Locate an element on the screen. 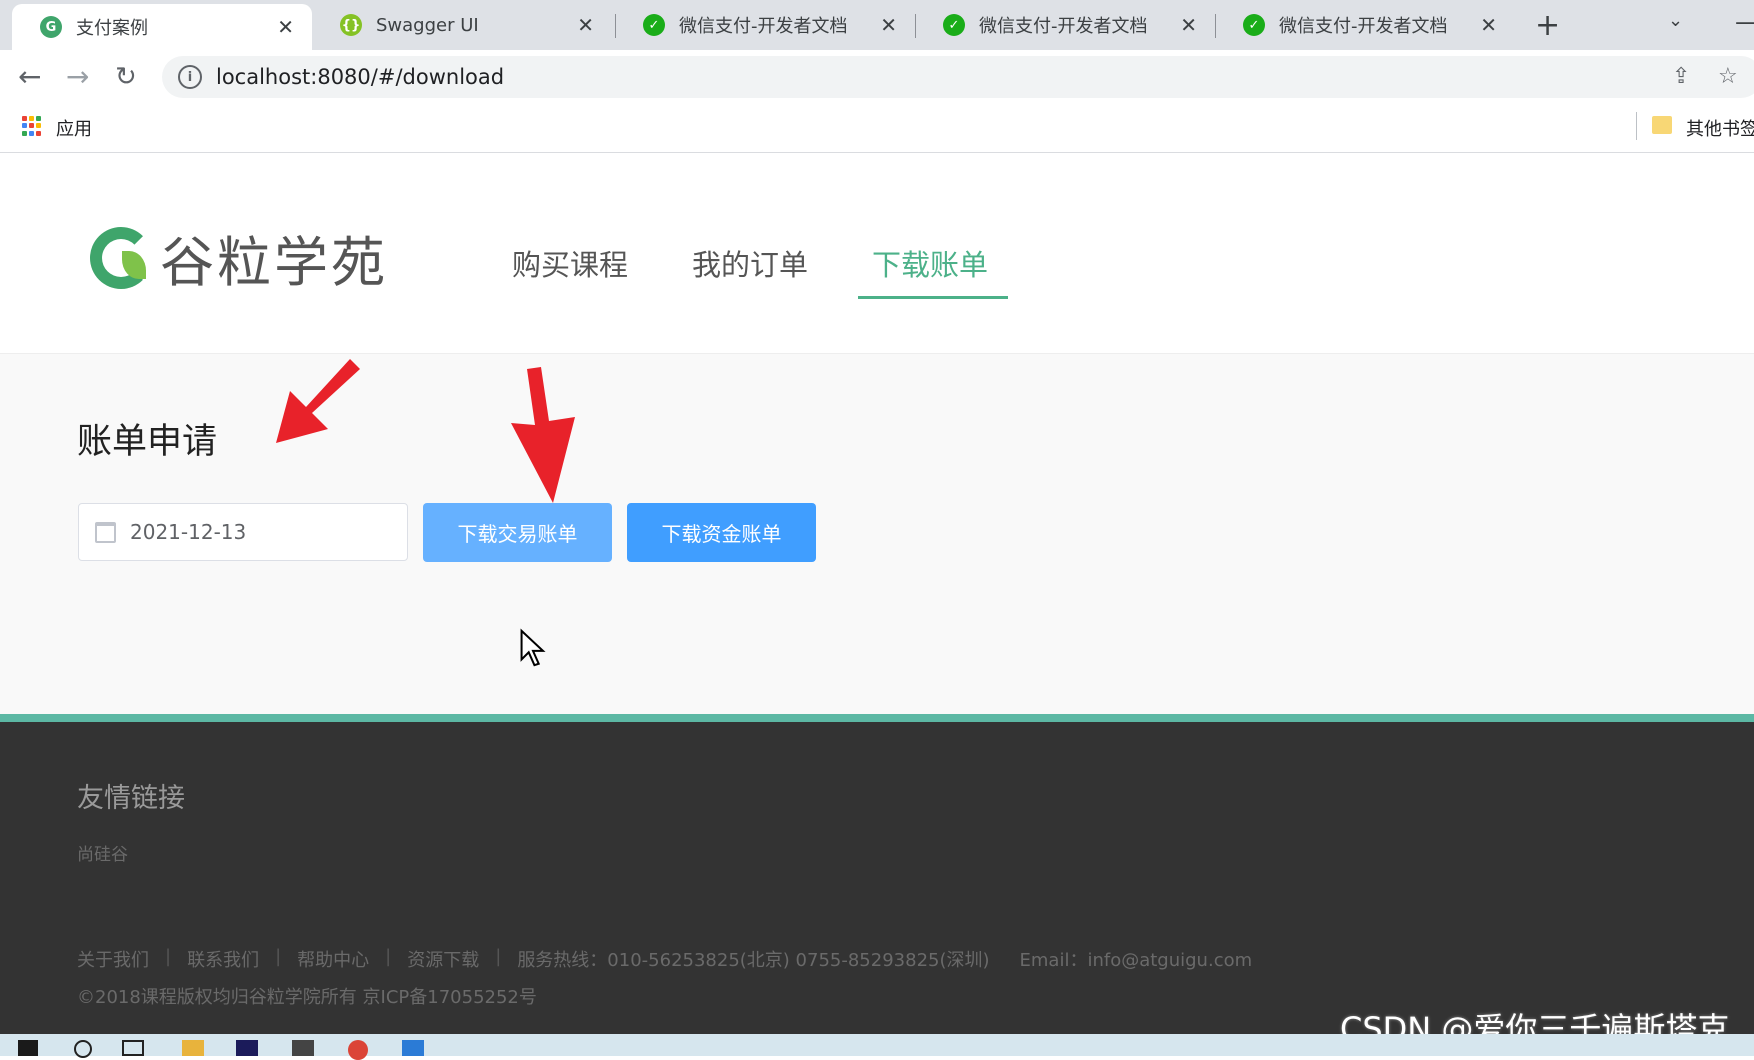 The image size is (1754, 1060). nav-download-bills: 下载账单 is located at coordinates (930, 263).